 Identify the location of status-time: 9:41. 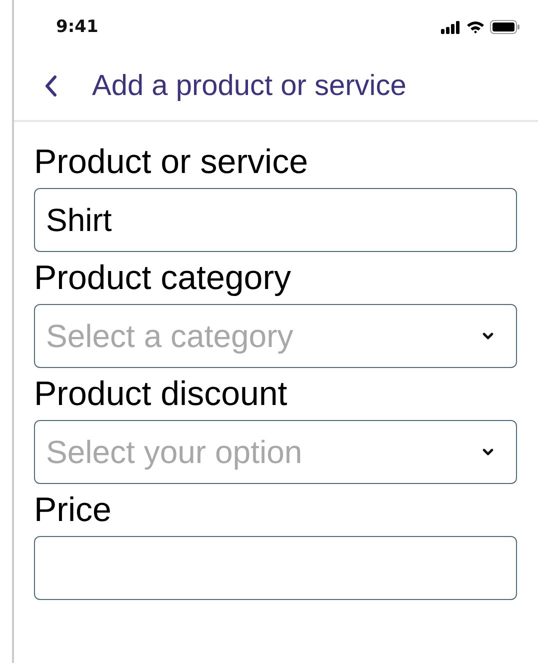
(77, 27).